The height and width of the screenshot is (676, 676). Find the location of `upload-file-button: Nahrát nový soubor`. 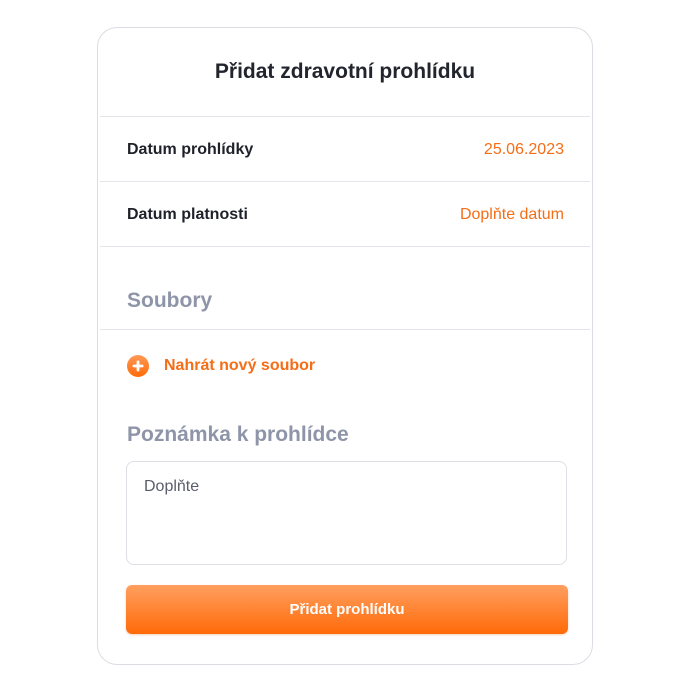

upload-file-button: Nahrát nový soubor is located at coordinates (221, 366).